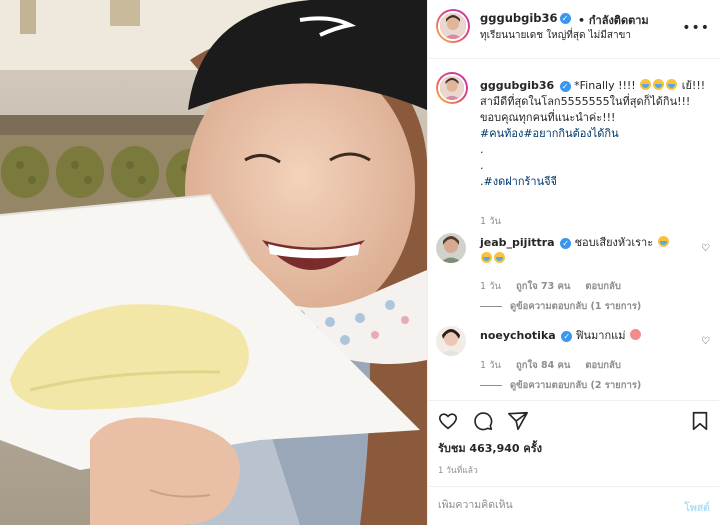  I want to click on comment-text: ชอบเสียงหัวเราะ, so click(614, 242).